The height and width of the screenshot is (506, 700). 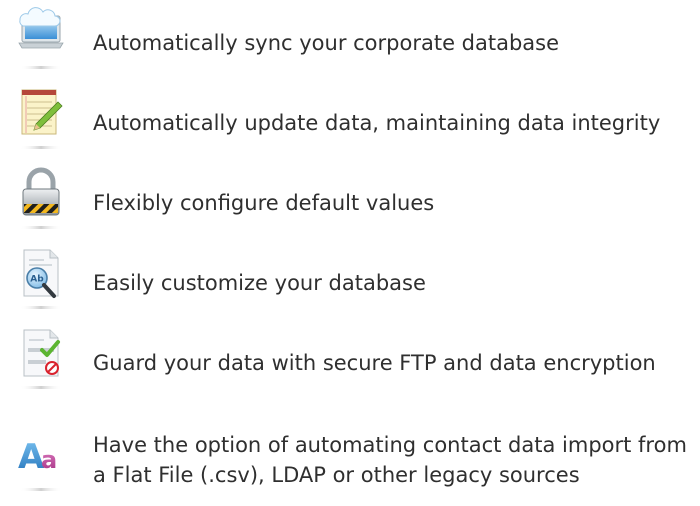 I want to click on notepad-pencil-icon, so click(x=41, y=122).